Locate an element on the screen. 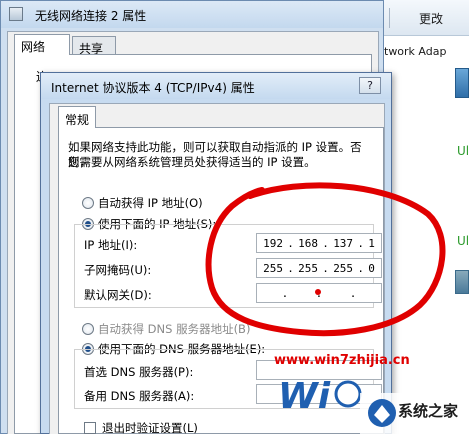  subnet-octet: 0 is located at coordinates (371, 268).